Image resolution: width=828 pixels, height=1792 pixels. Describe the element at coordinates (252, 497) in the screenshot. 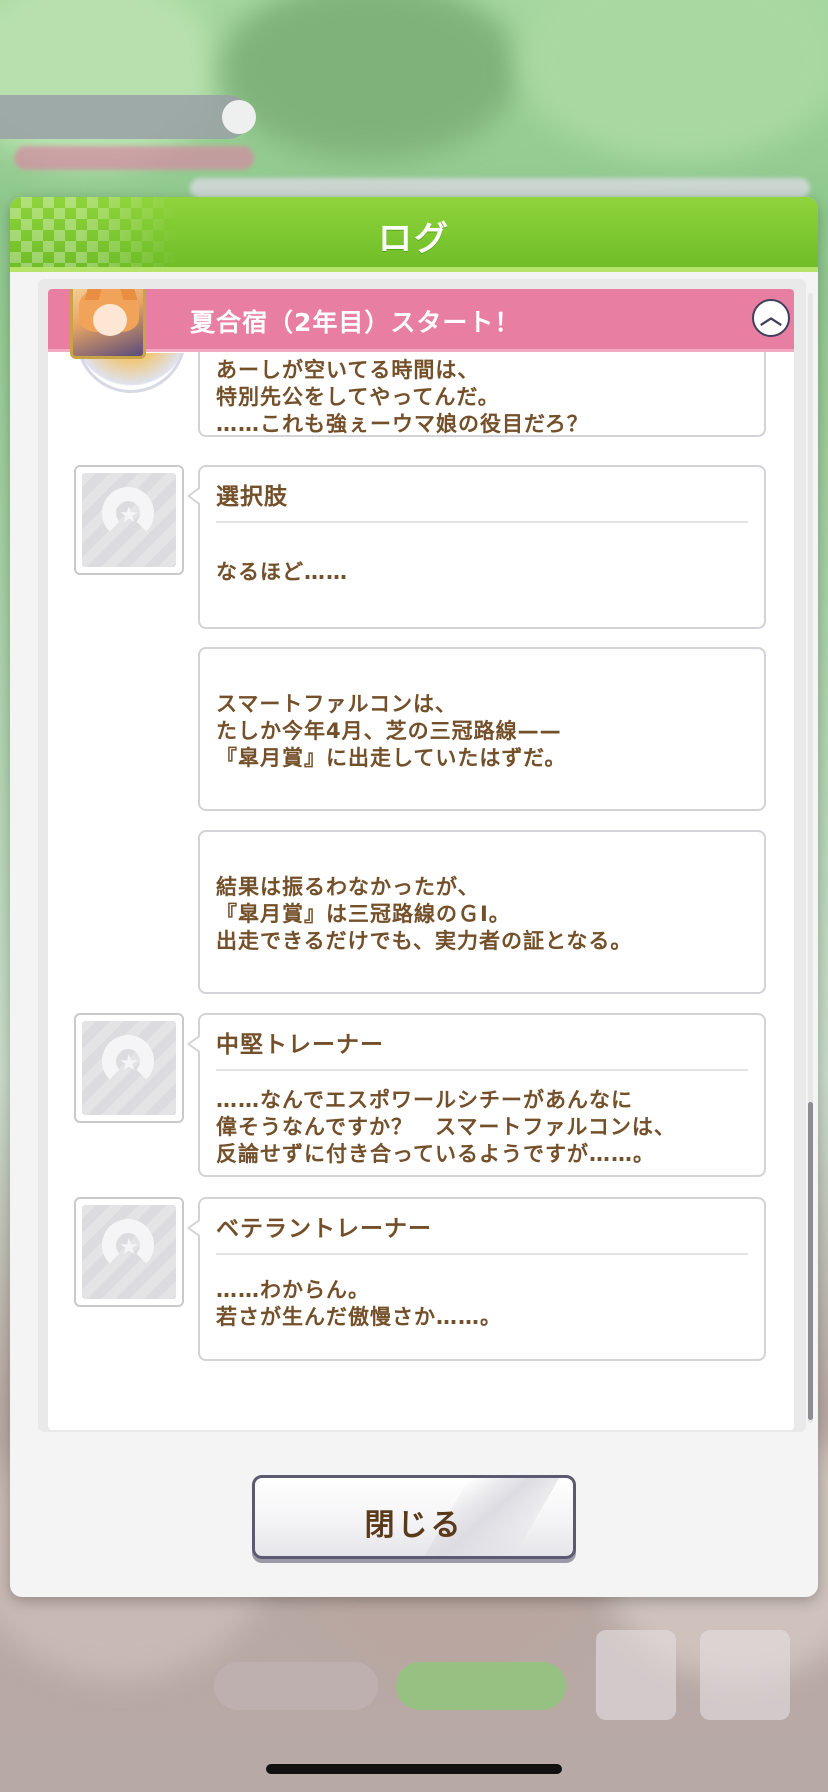

I see `speaker-name: 選択肢` at that location.